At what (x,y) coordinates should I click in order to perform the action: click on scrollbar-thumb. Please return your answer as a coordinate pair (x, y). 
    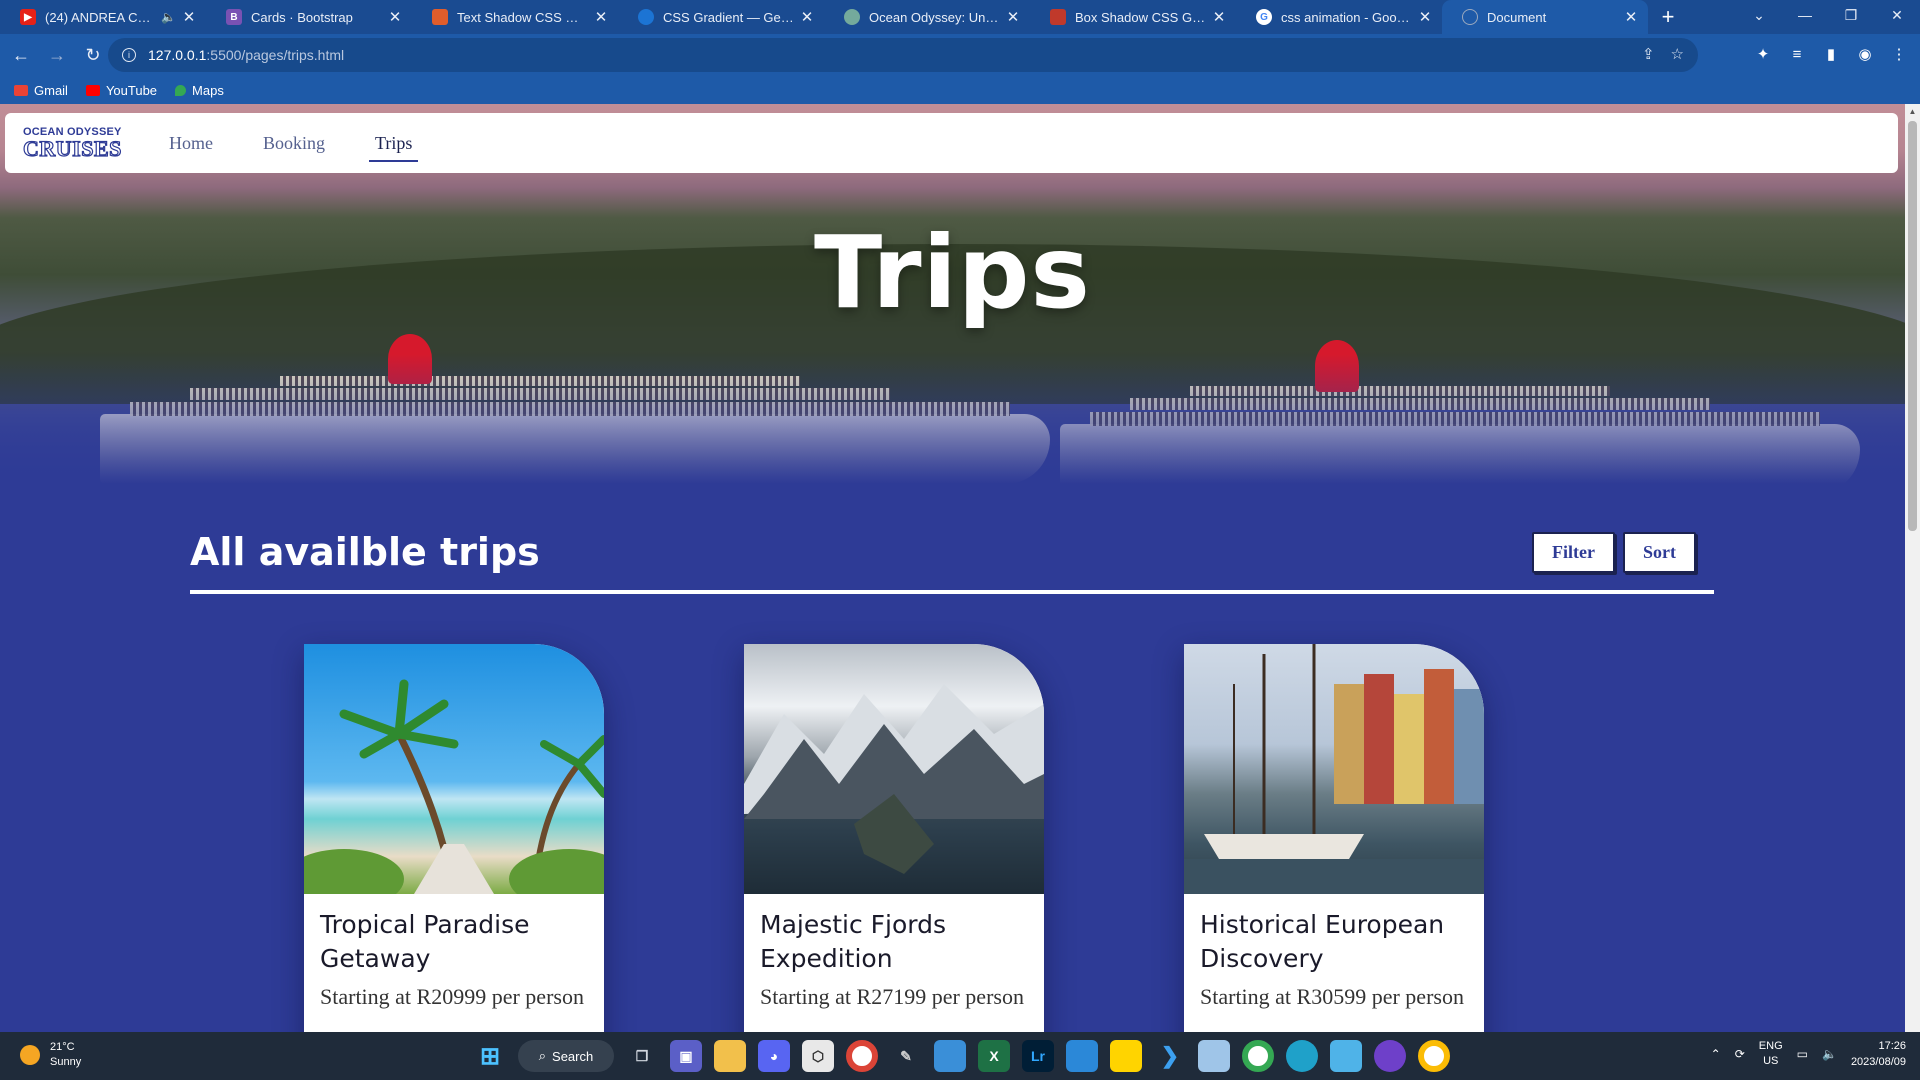
    Looking at the image, I should click on (1912, 326).